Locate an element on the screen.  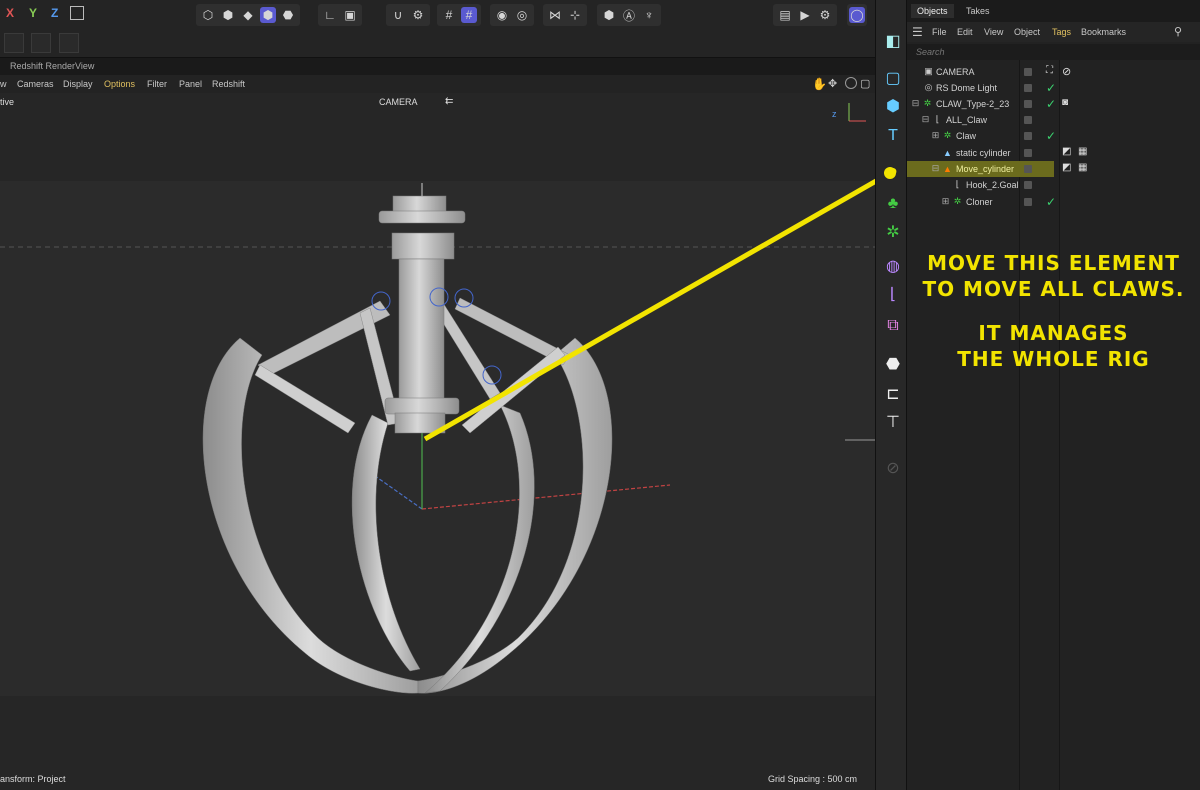
object-row-camera: ▣ CAMERA ⛶ ⊘ is located at coordinates (1053, 72).